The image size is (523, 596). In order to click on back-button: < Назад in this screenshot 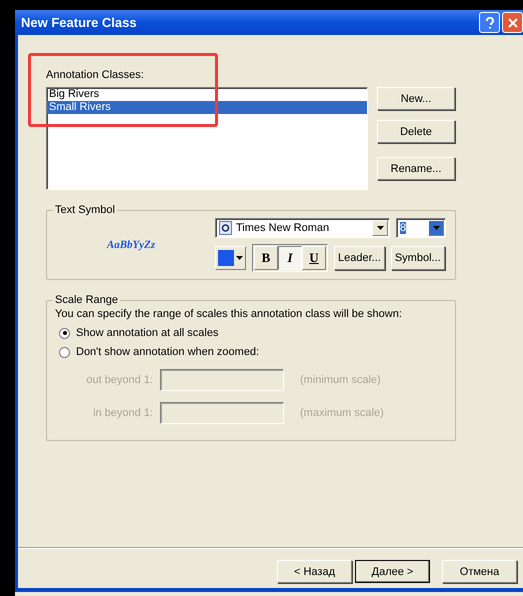, I will do `click(314, 571)`.